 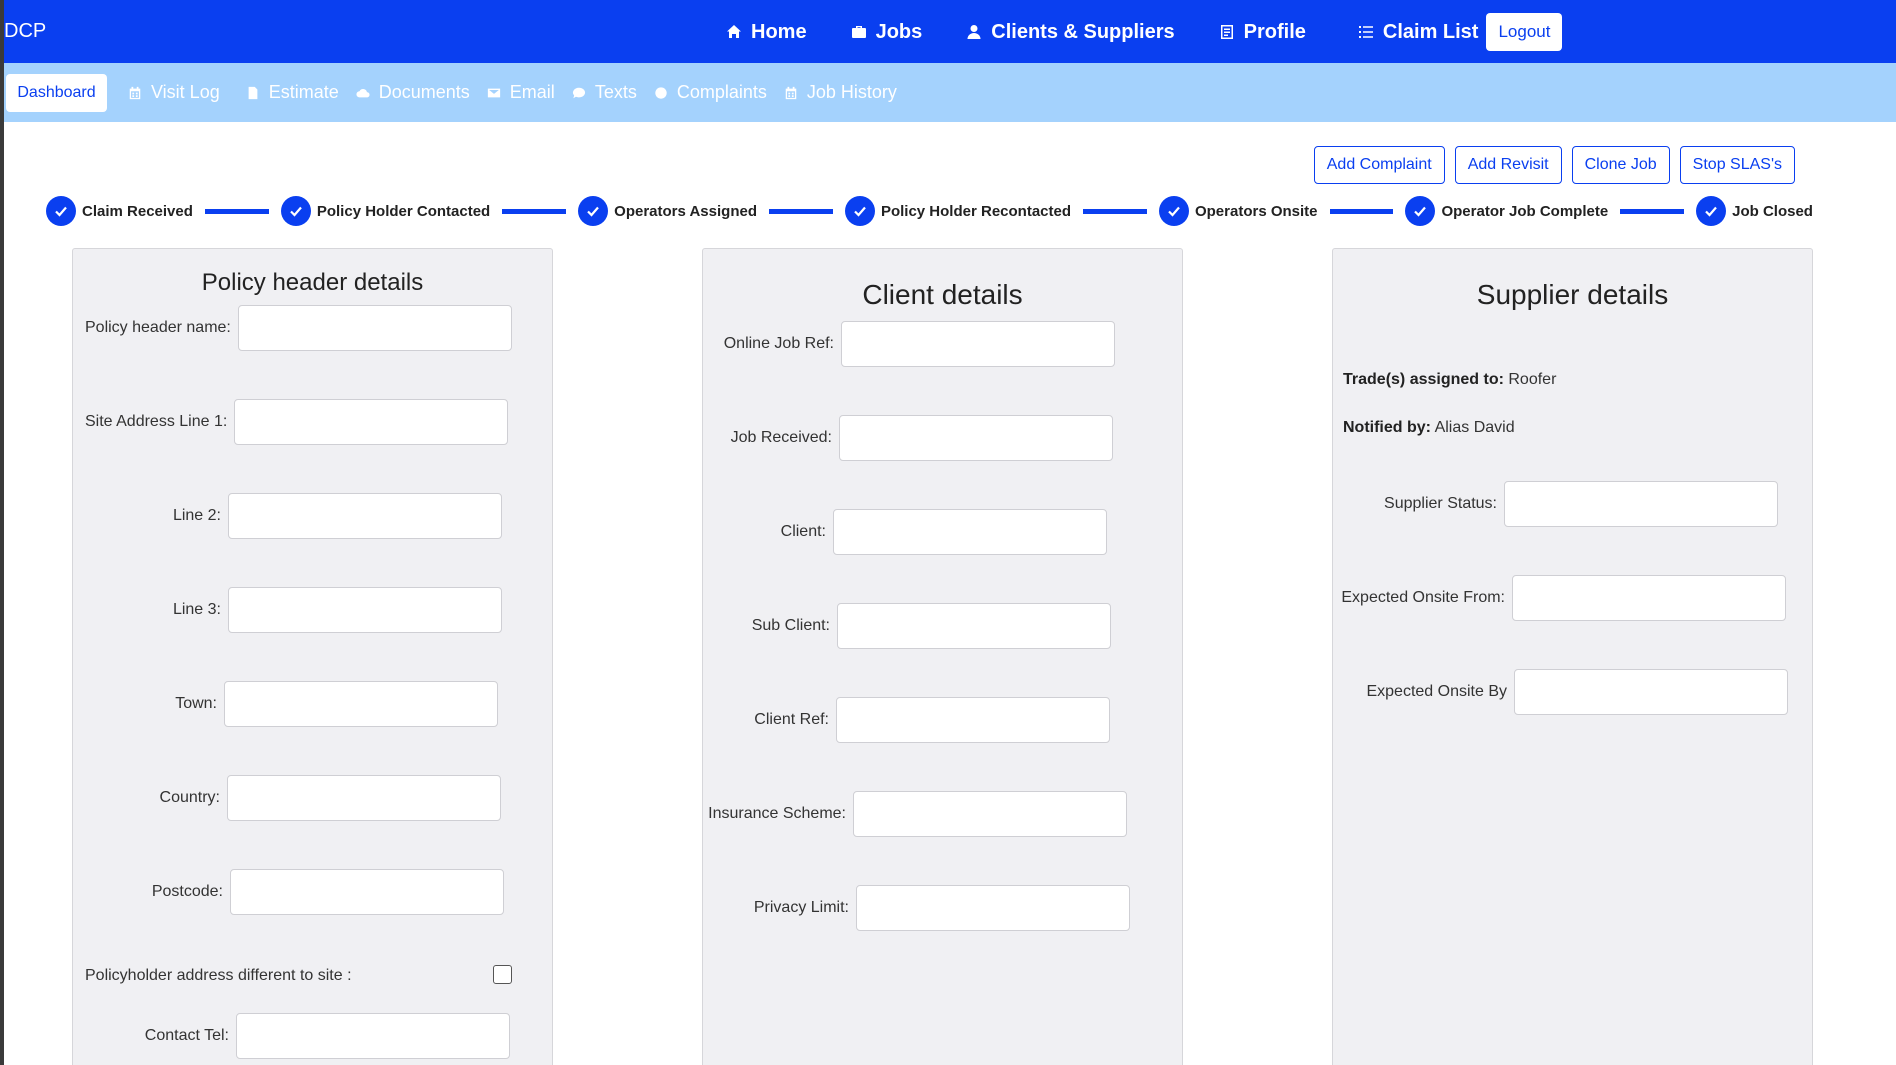 I want to click on tab-email: Email, so click(x=521, y=92).